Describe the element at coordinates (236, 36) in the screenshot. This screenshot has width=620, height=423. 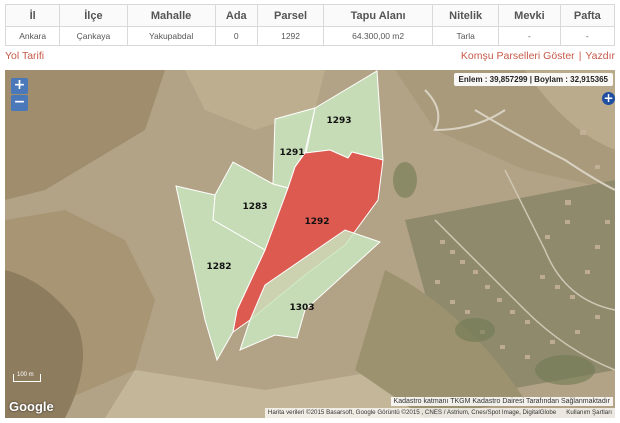
I see `cell-ada: 0` at that location.